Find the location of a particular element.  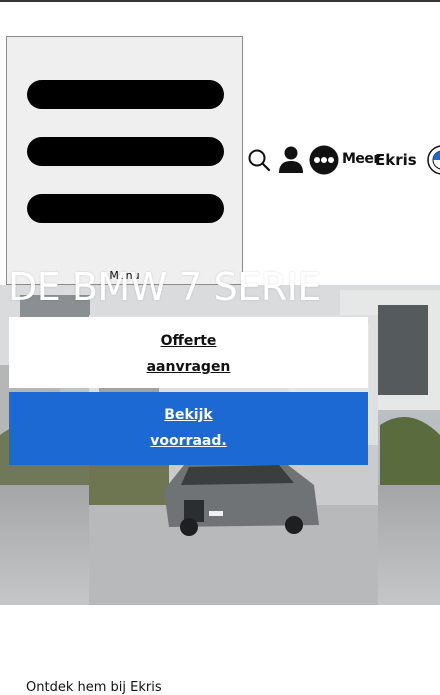

top-border is located at coordinates (220, 1).